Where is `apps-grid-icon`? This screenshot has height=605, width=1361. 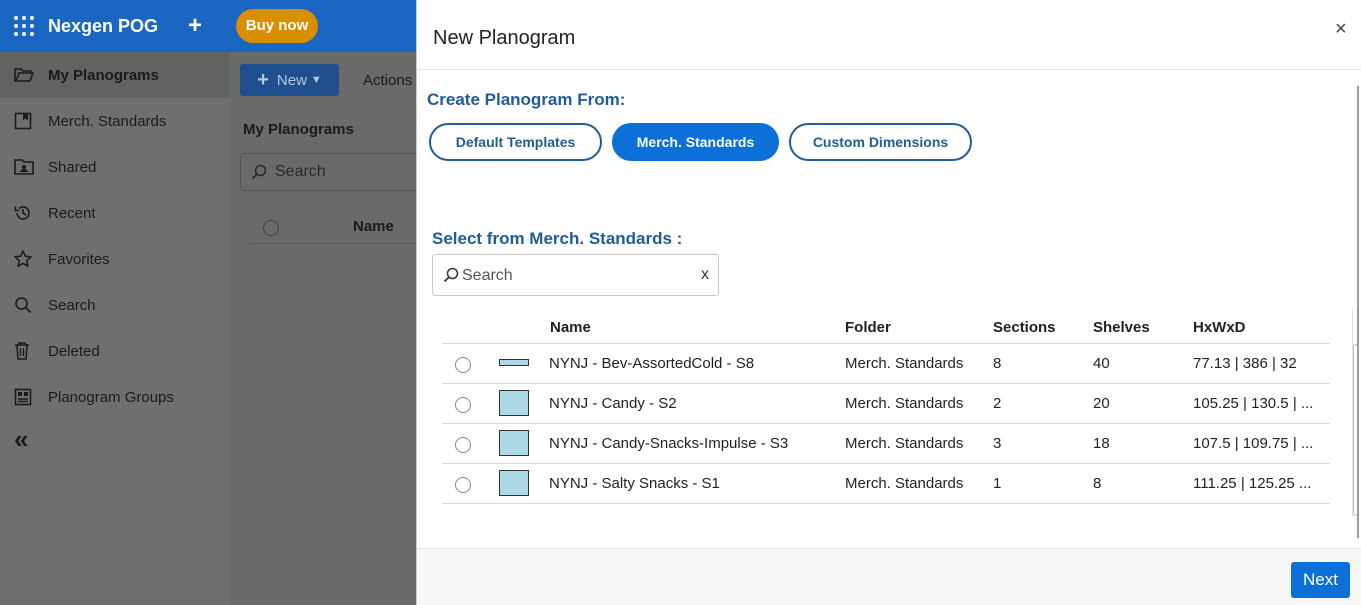 apps-grid-icon is located at coordinates (24, 26).